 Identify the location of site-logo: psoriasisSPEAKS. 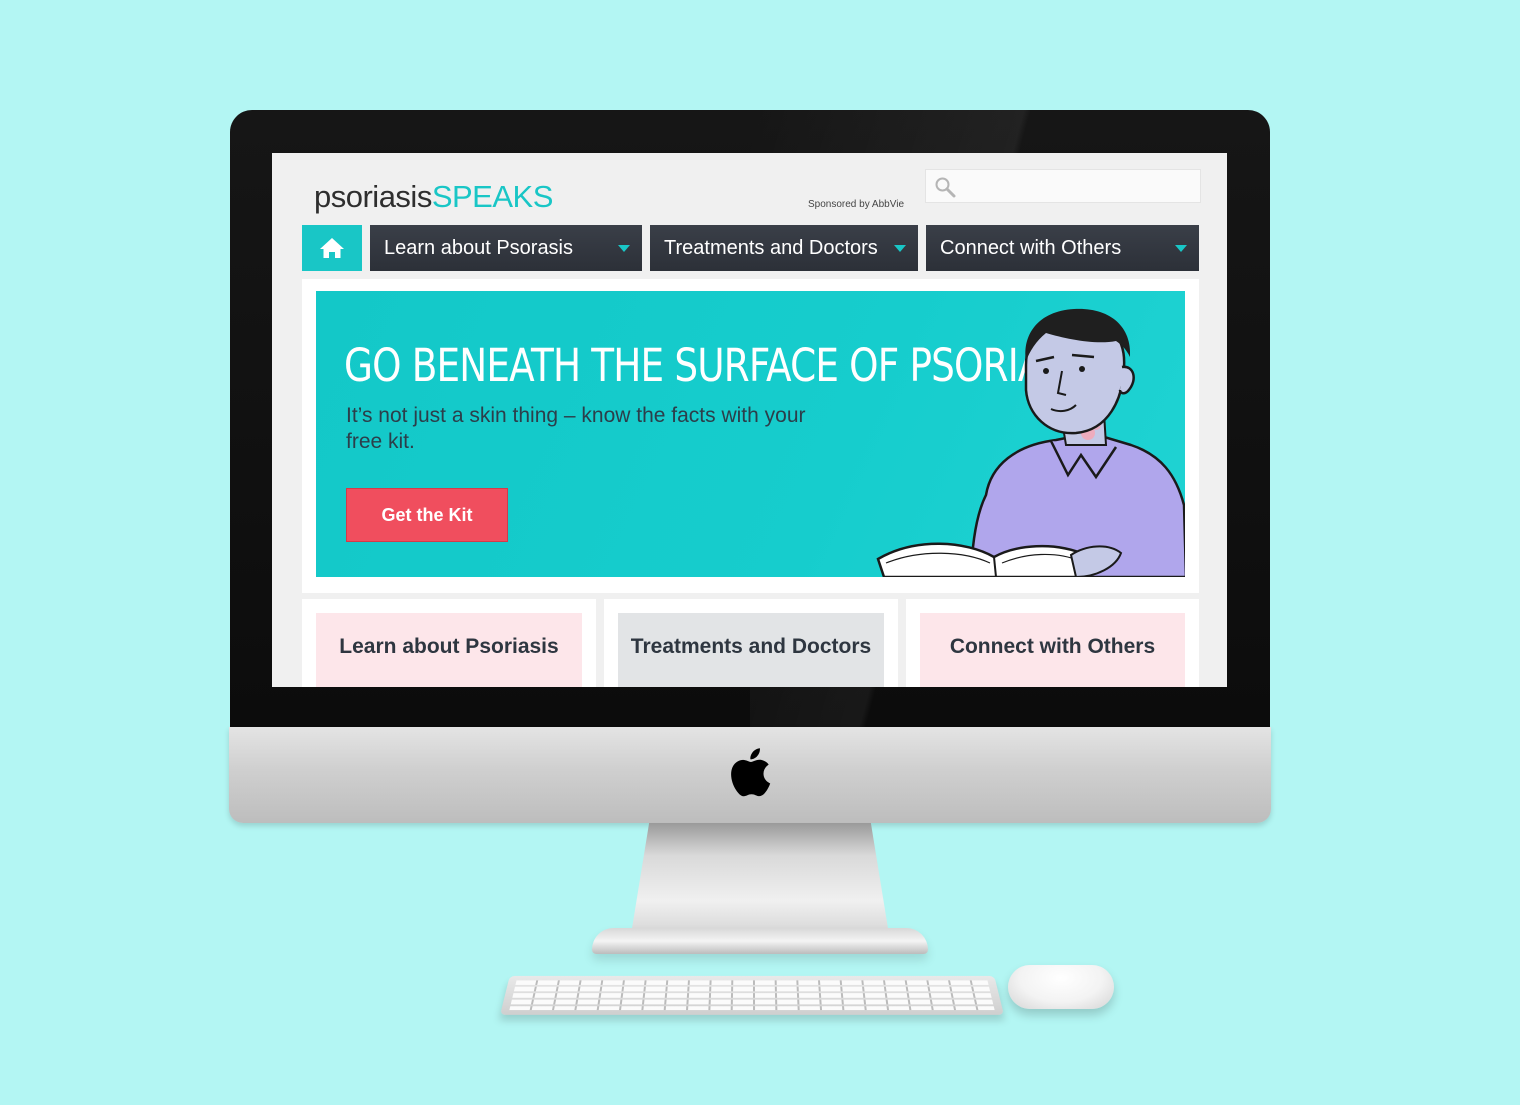
(433, 197).